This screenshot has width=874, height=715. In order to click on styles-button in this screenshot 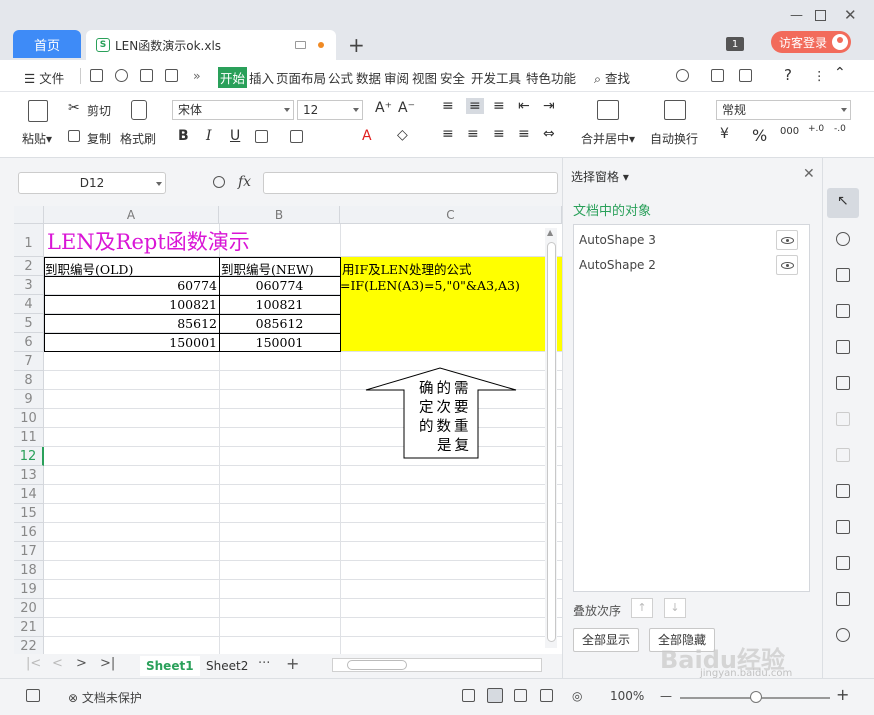, I will do `click(843, 275)`.